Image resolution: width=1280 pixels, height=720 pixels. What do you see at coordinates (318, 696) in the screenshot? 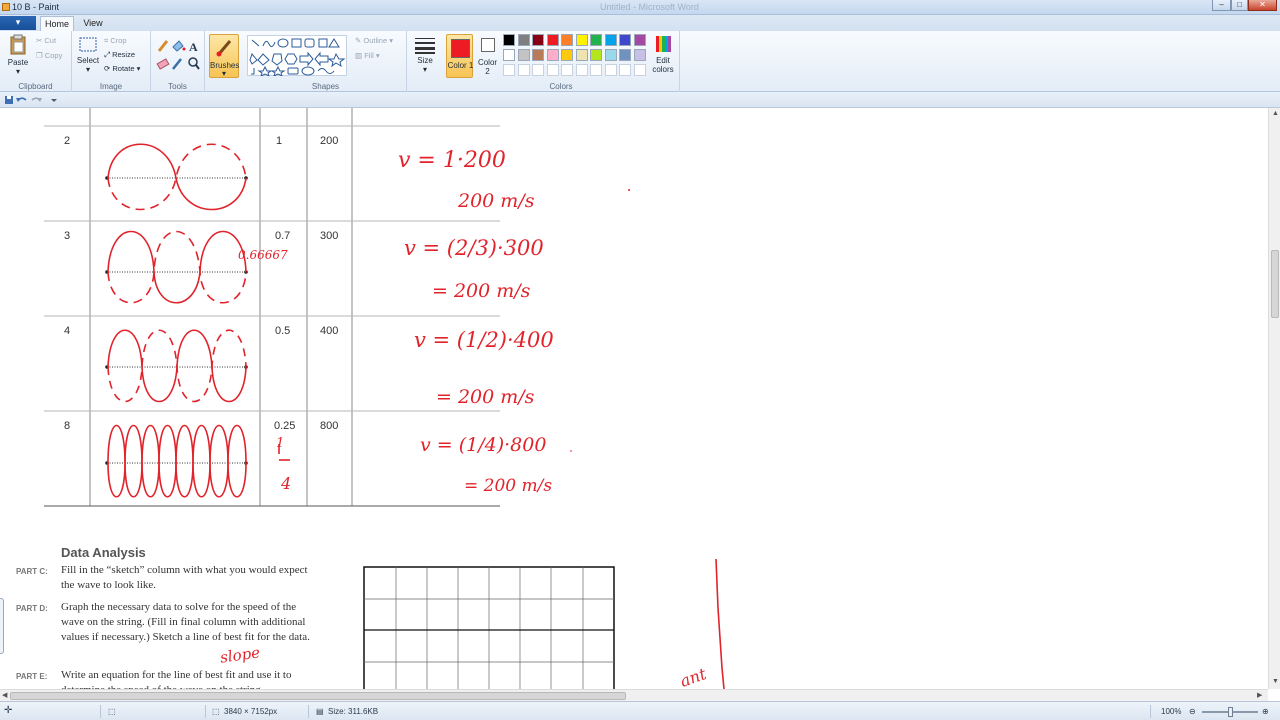
I see `horizontal-scroll-thumb` at bounding box center [318, 696].